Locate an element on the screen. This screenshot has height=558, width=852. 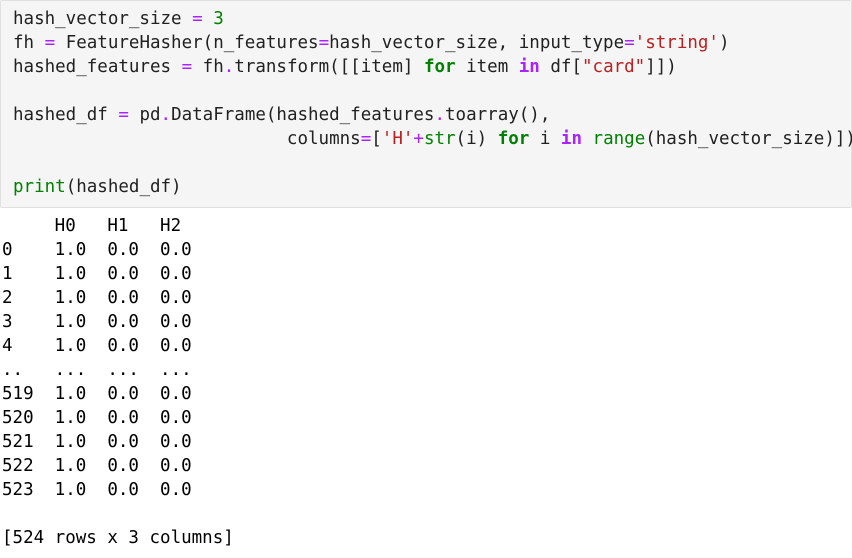
output-row: 520 1.0 0.0 0.0 is located at coordinates (97, 418).